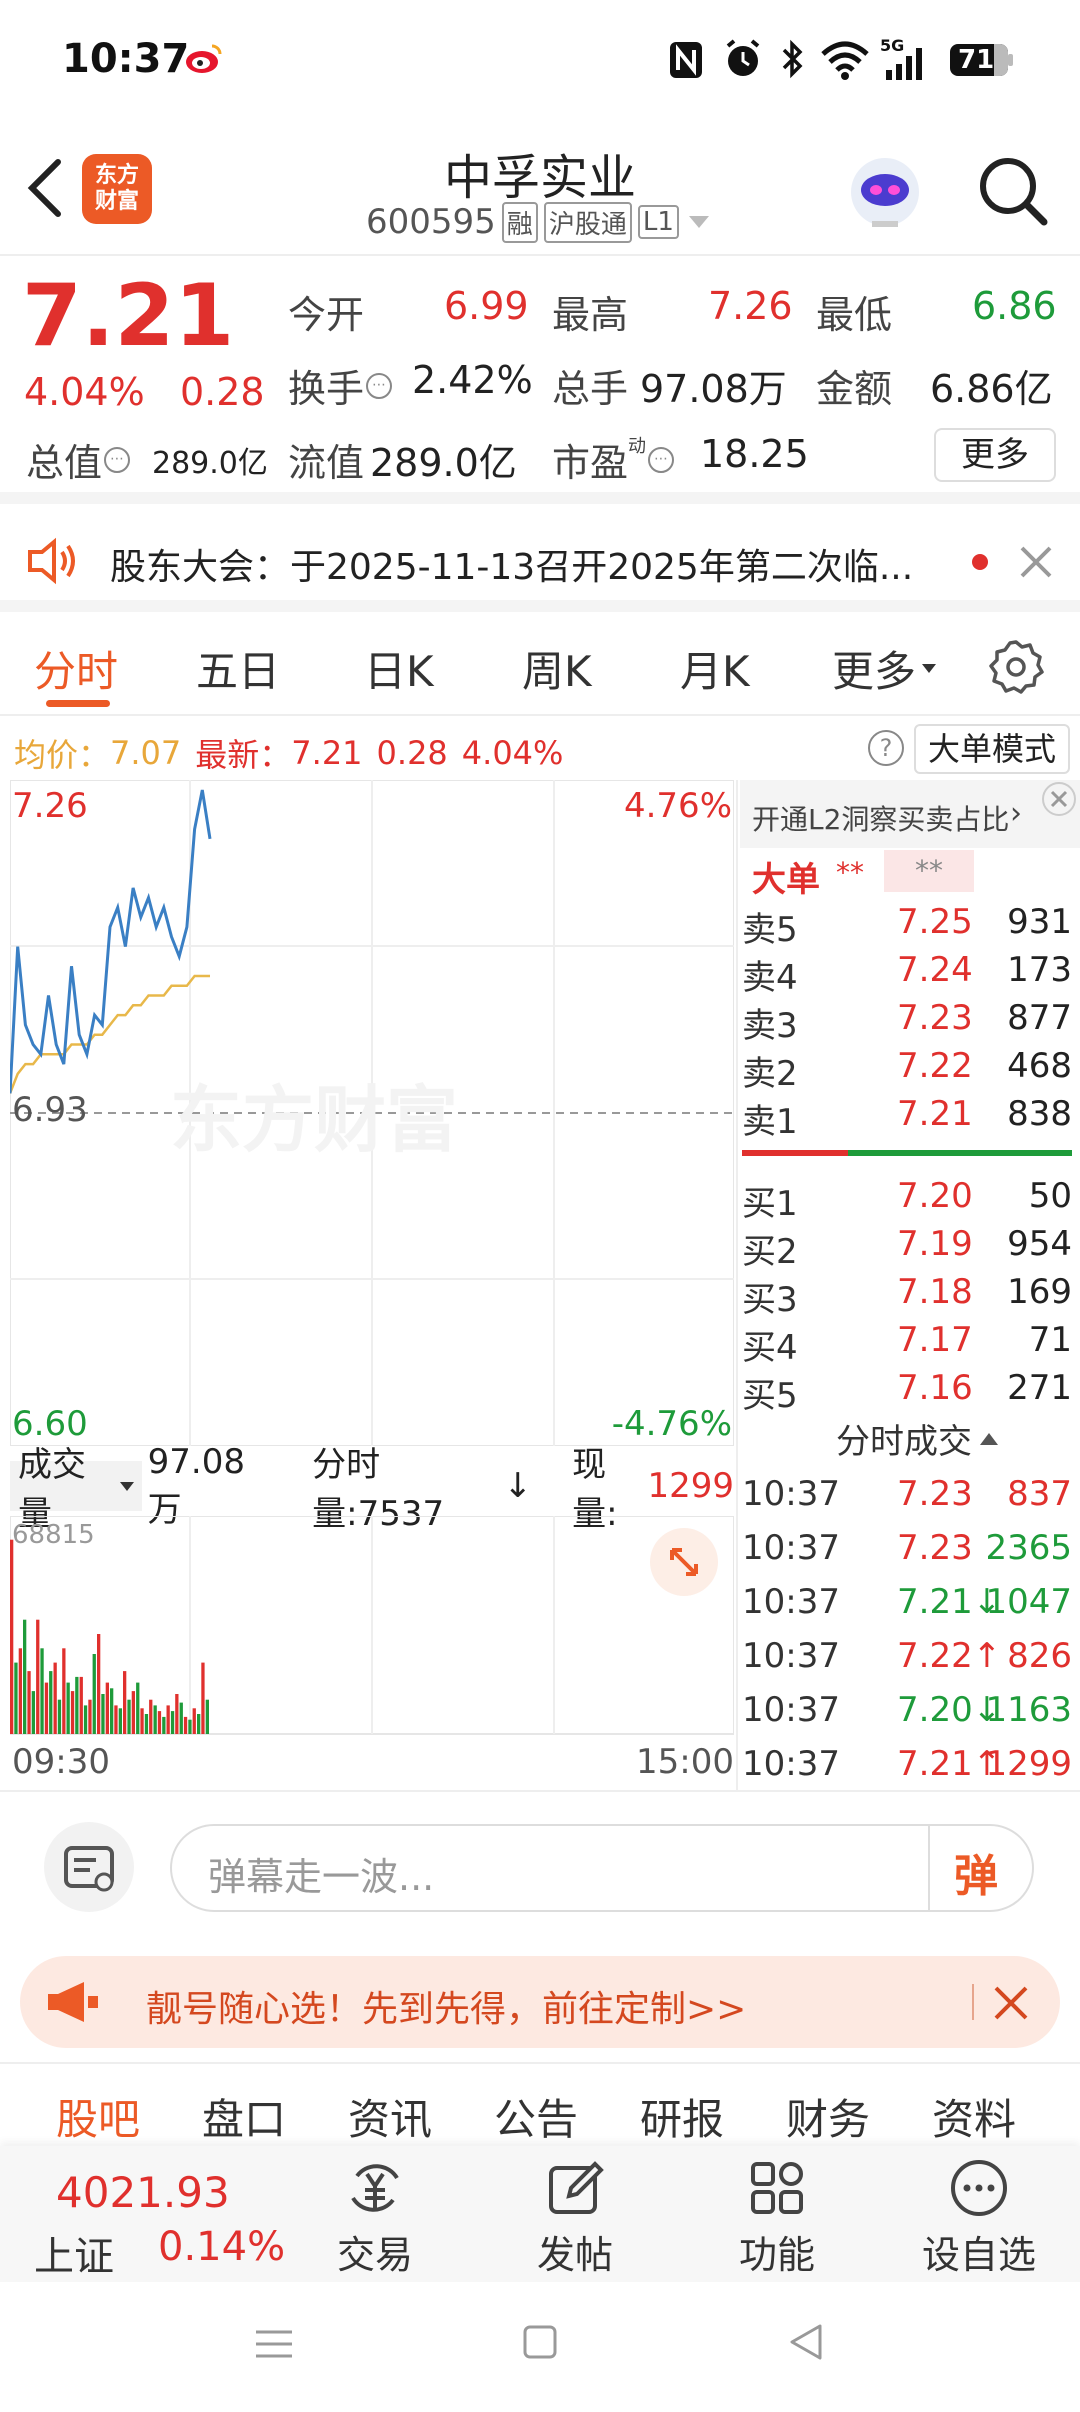 This screenshot has width=1080, height=2412. What do you see at coordinates (974, 2116) in the screenshot?
I see `tab-profile: 资料` at bounding box center [974, 2116].